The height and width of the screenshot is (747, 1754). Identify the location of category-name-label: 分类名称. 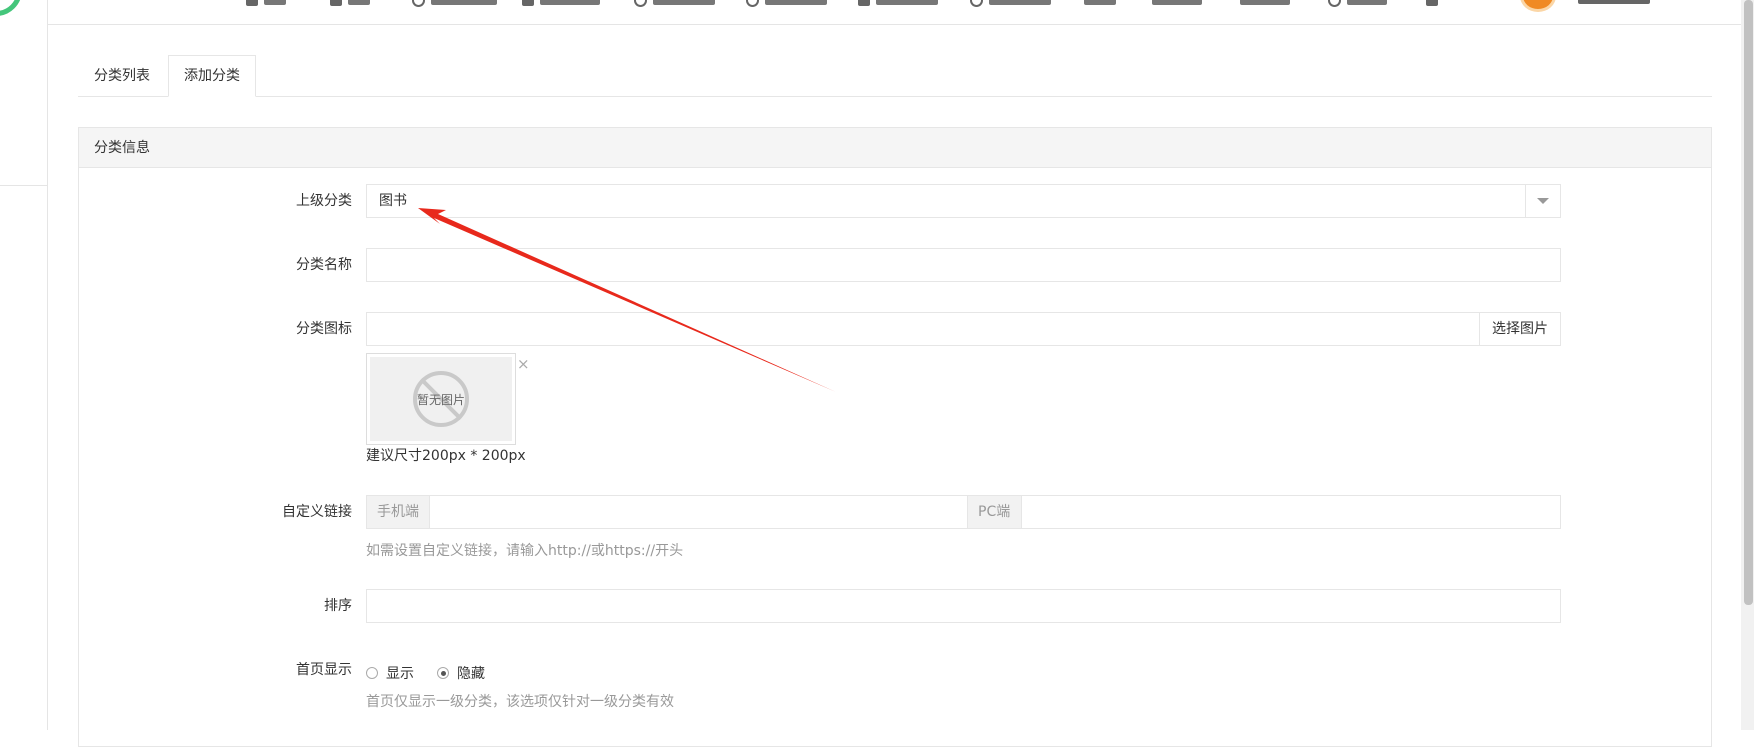
(324, 265).